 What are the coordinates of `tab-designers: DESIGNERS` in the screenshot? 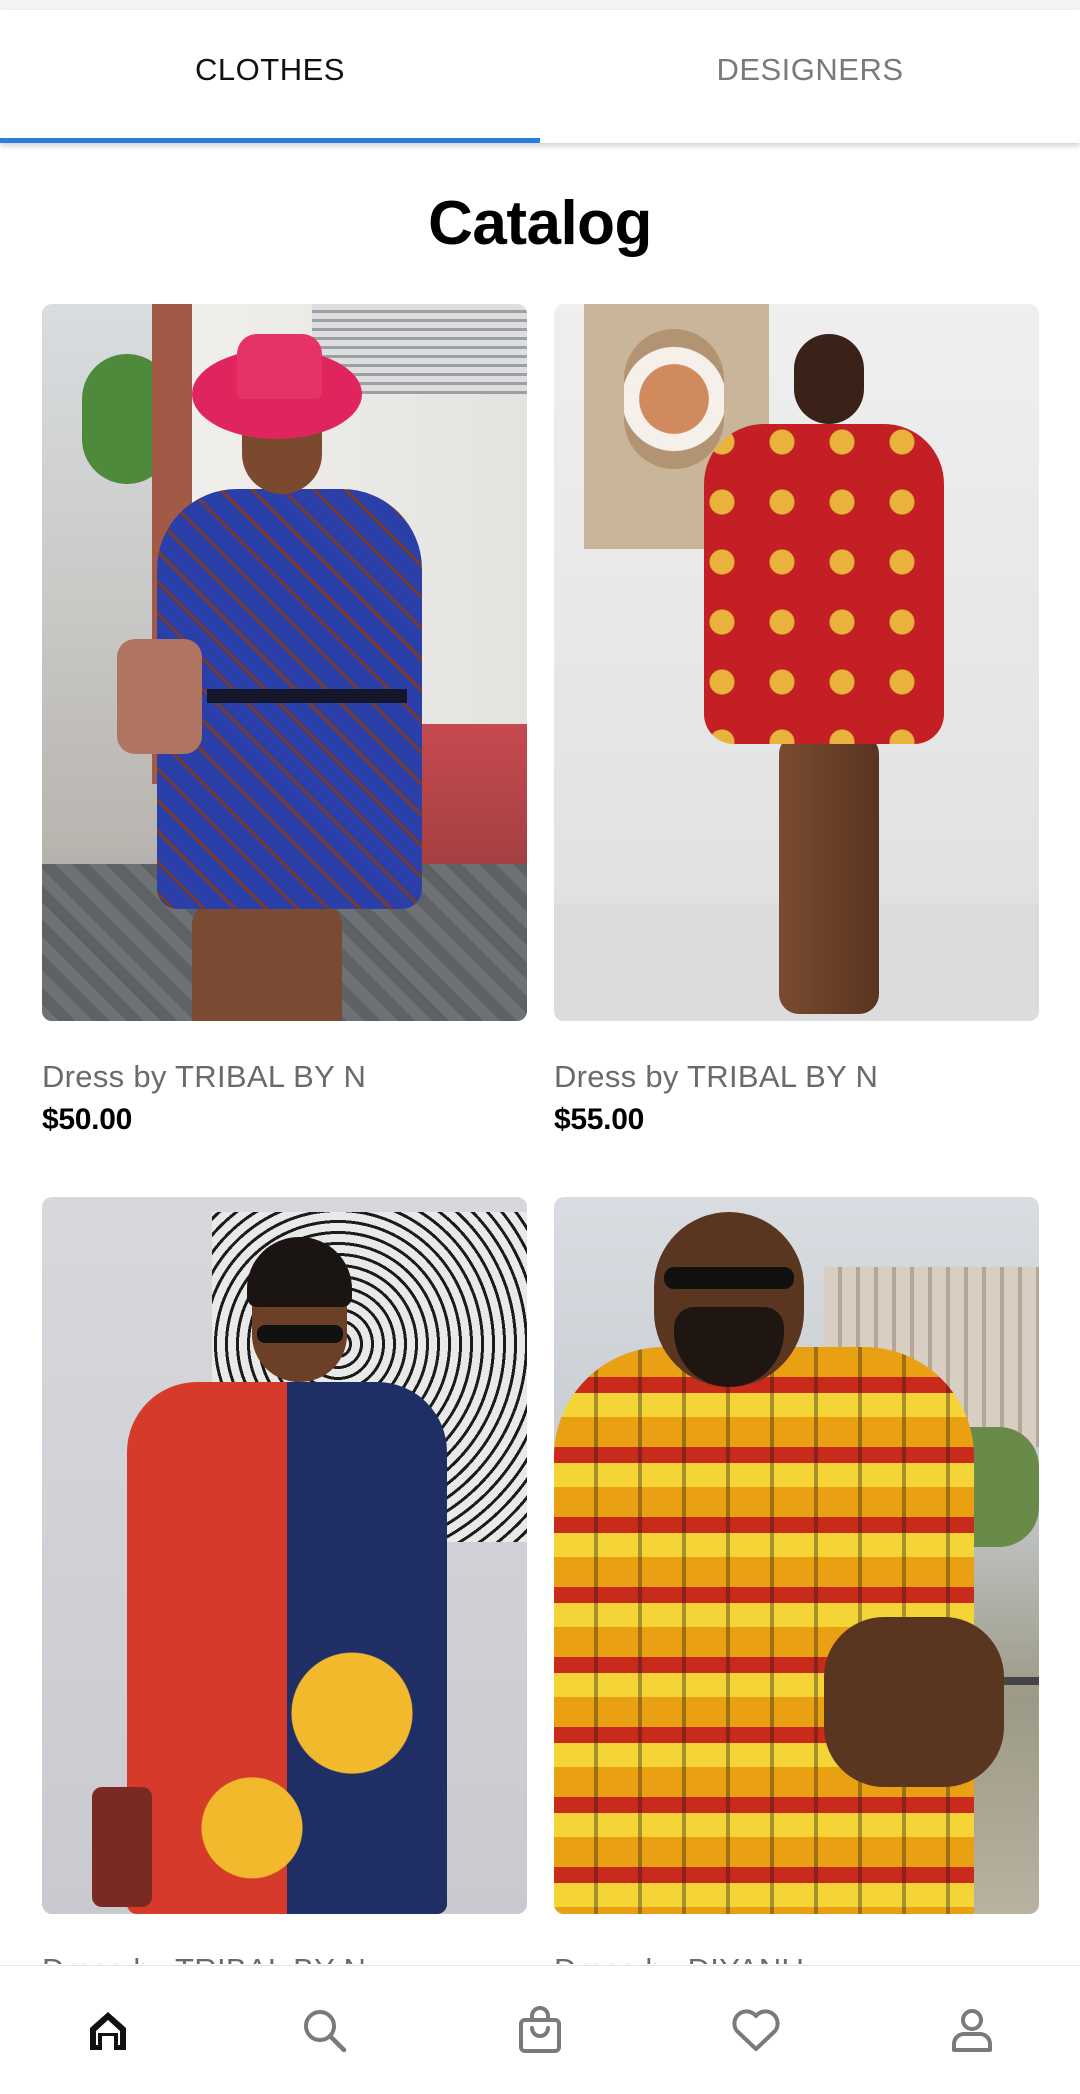 It's located at (810, 76).